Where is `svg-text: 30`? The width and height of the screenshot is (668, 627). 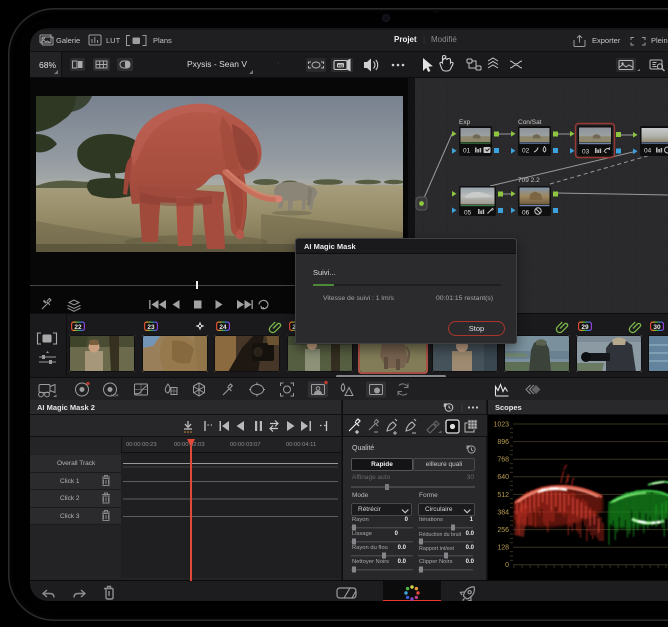
svg-text: 30 is located at coordinates (657, 327).